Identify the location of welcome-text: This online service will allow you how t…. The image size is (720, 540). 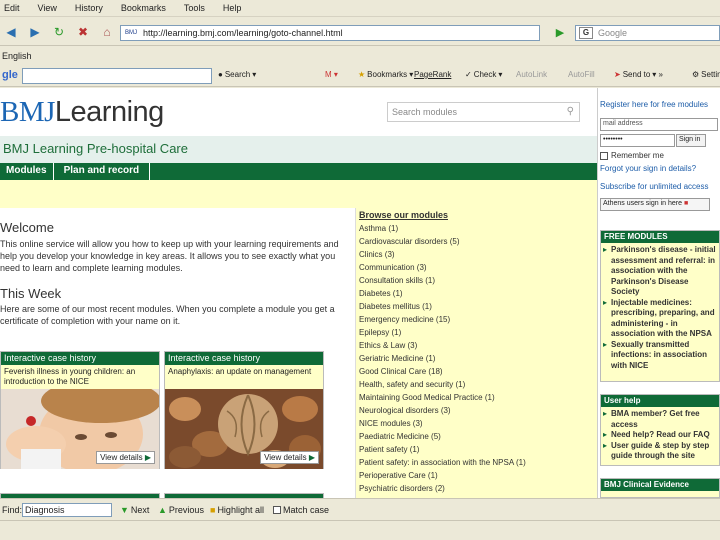
(169, 256).